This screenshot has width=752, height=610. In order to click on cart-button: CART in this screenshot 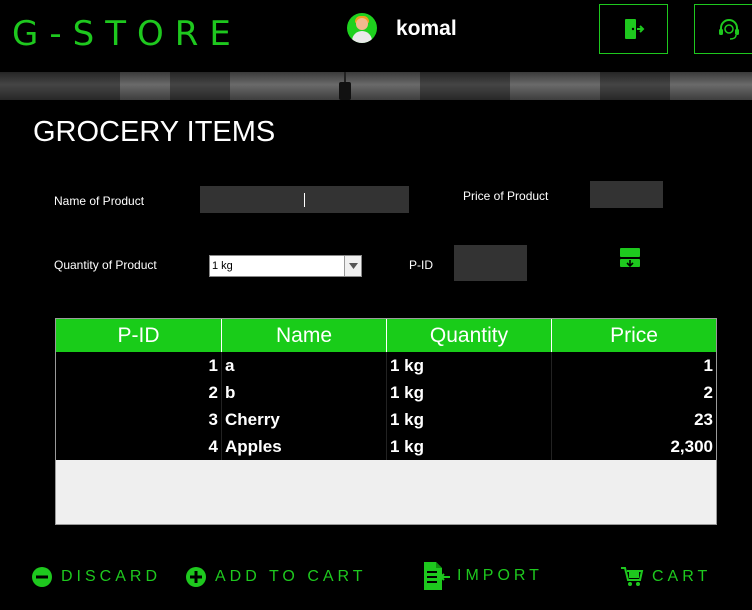, I will do `click(665, 577)`.